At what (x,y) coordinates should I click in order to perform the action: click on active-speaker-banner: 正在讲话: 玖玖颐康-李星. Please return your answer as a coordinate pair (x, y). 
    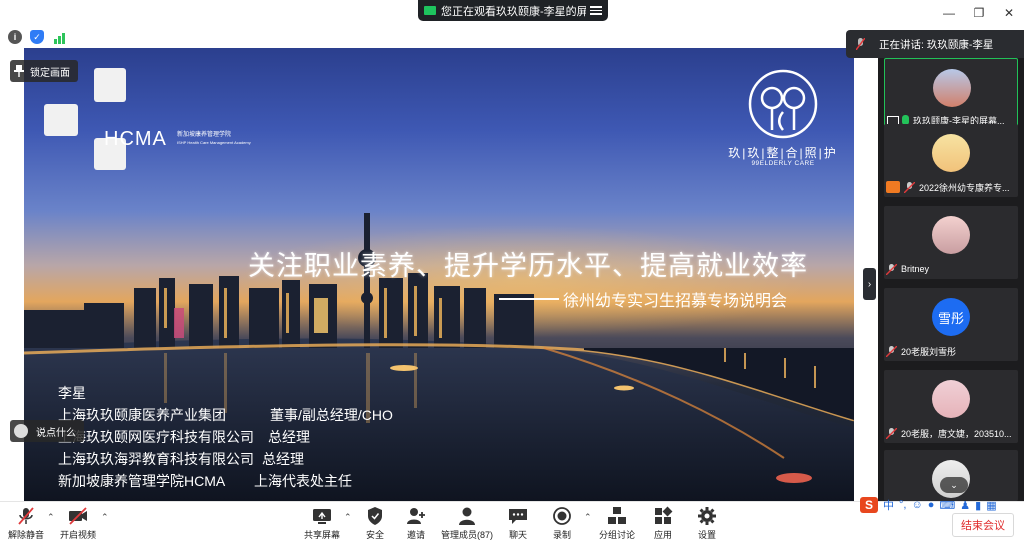
    Looking at the image, I should click on (935, 44).